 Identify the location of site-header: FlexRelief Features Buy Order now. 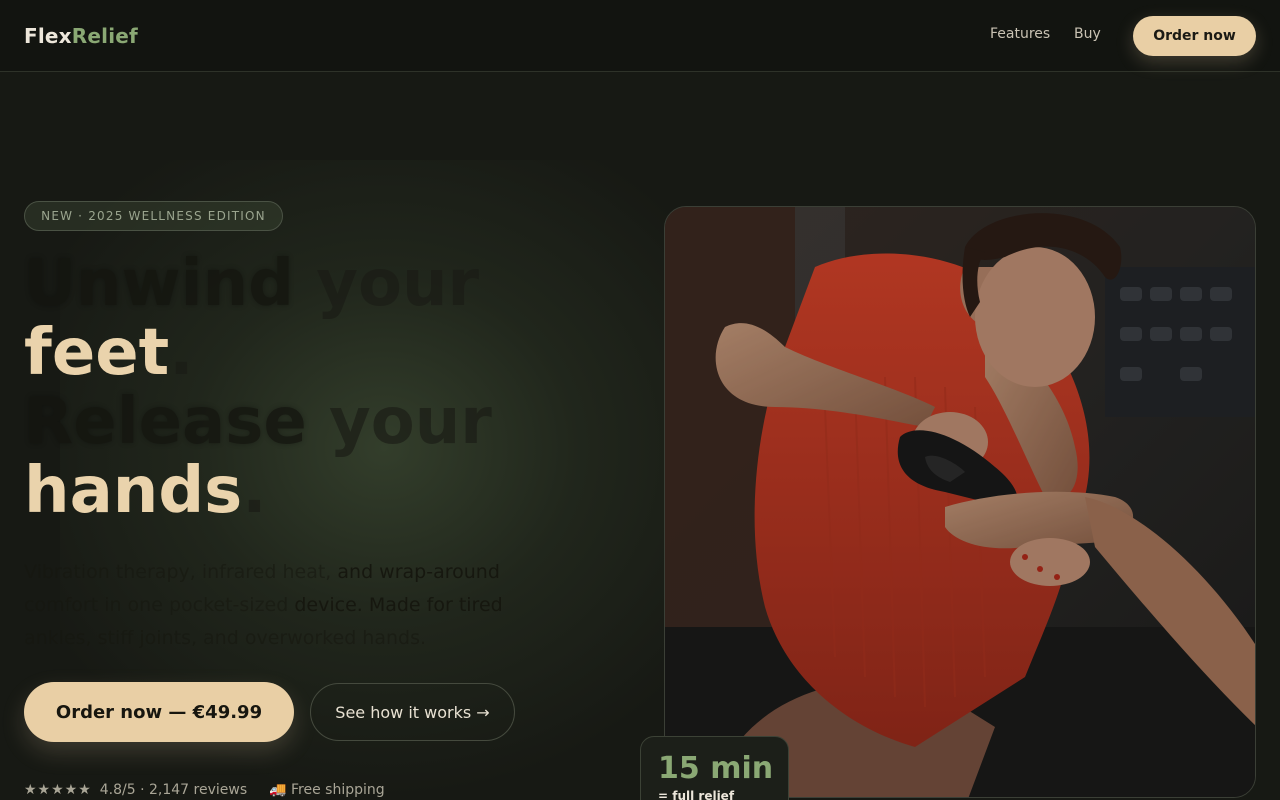
(640, 36).